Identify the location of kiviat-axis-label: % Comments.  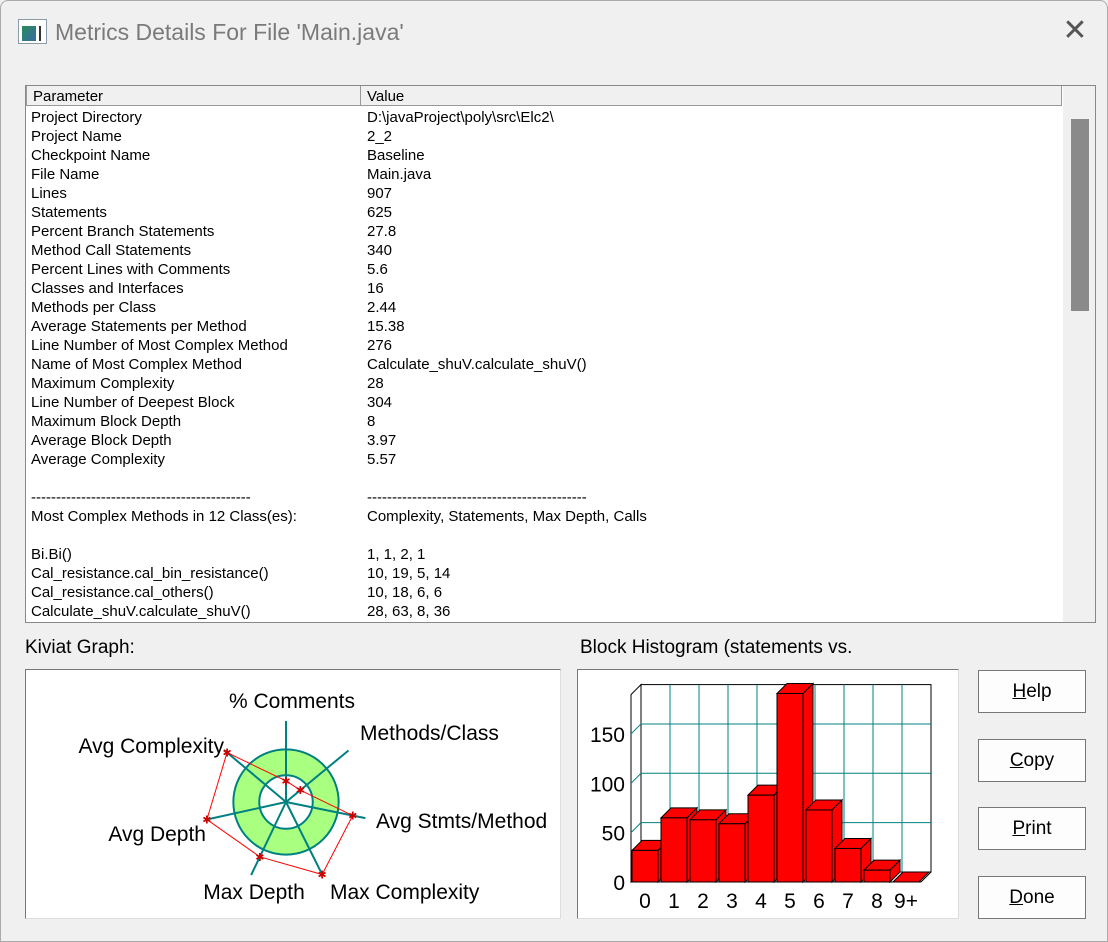
(292, 701).